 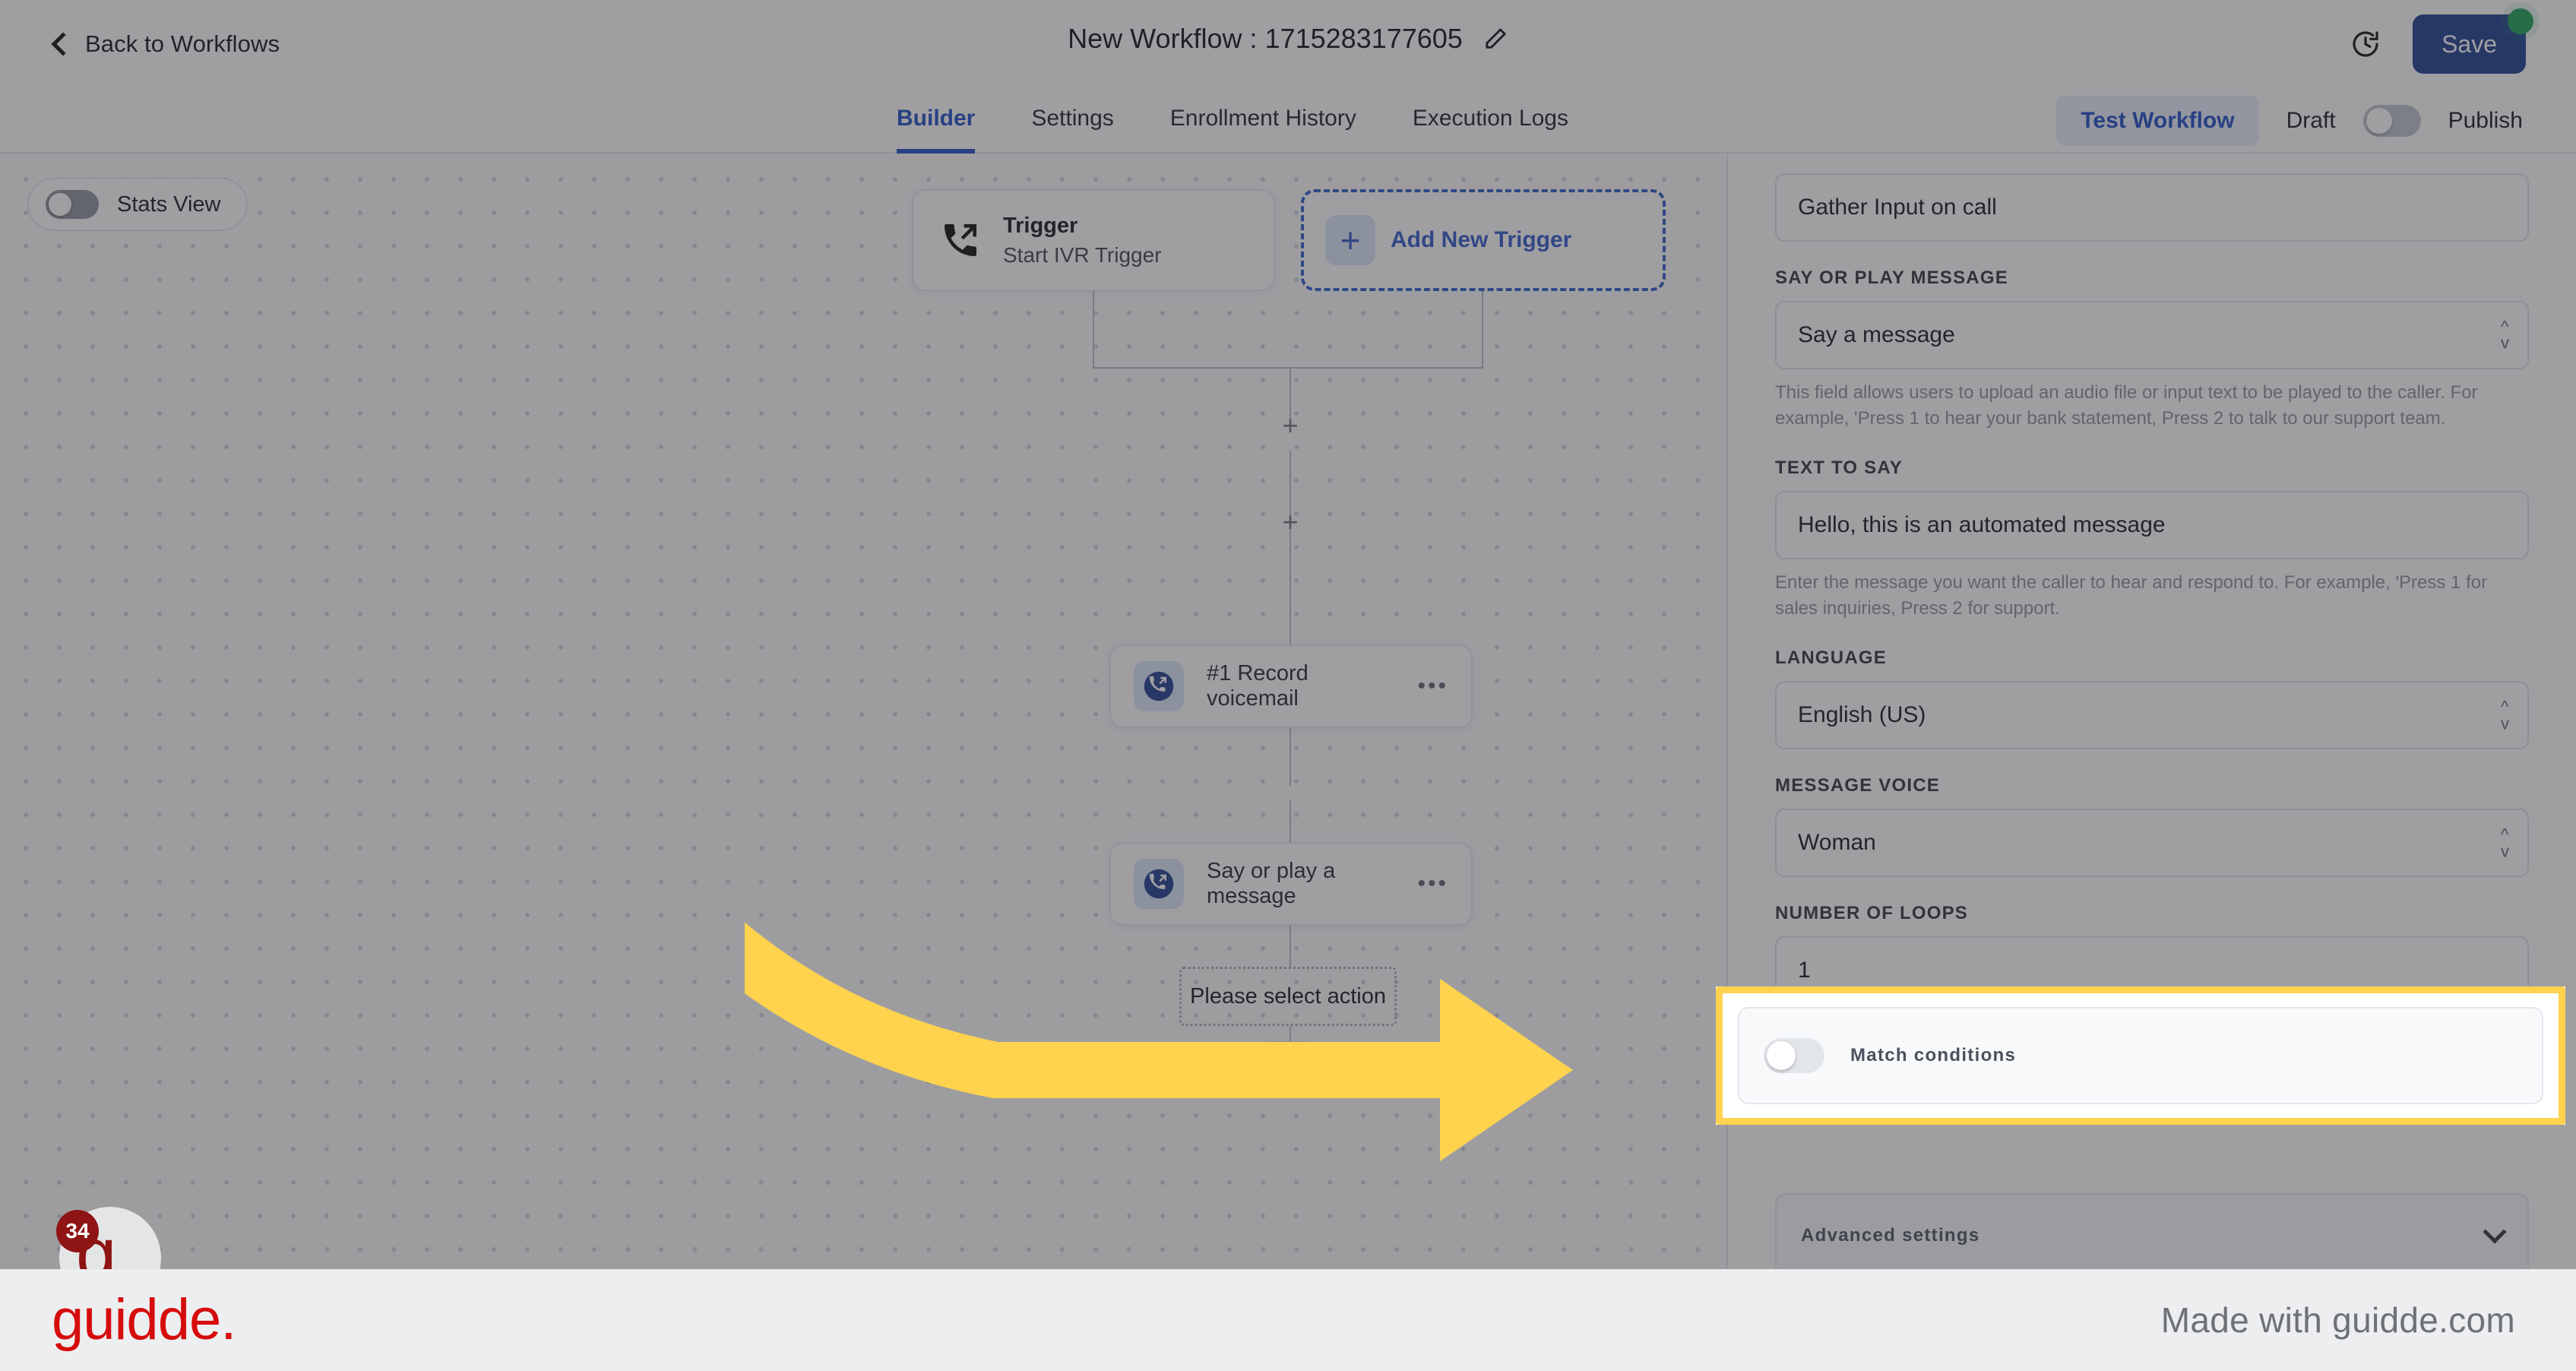 I want to click on language-group: Language English (US) ^ v, so click(x=2152, y=699).